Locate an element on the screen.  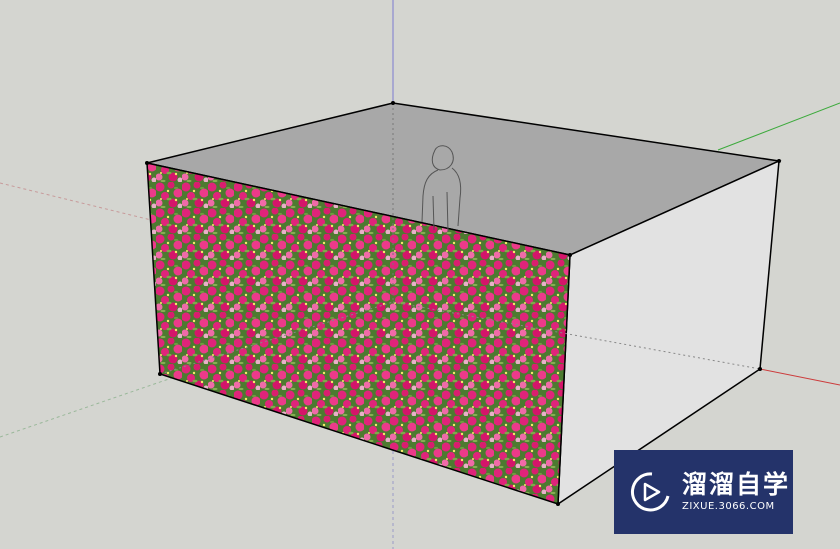
red-x-axis is located at coordinates (799, 377).